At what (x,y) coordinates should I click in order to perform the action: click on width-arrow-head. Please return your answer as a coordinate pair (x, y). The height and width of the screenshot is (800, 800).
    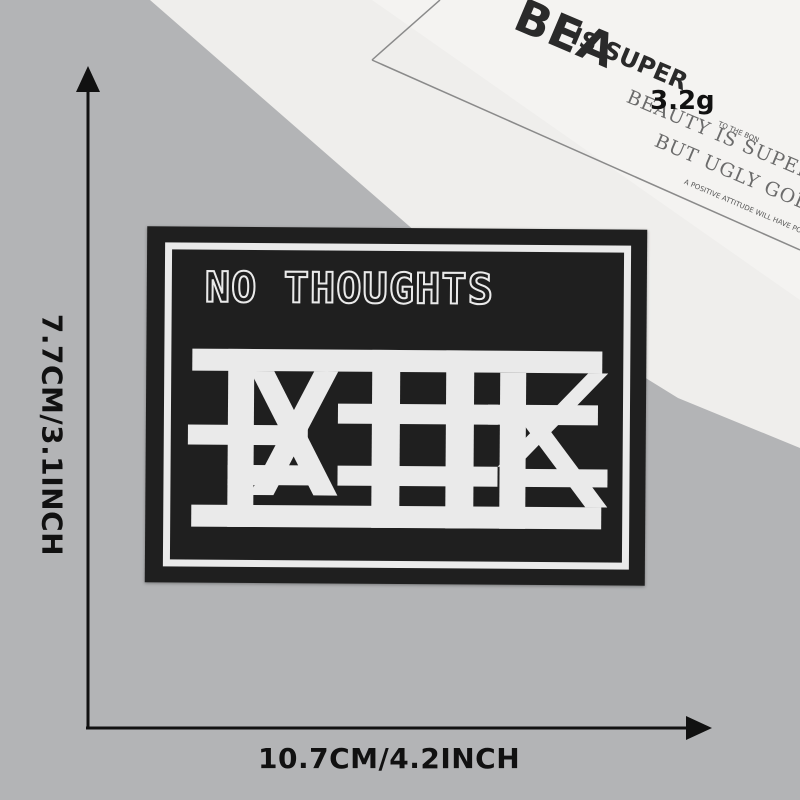
    Looking at the image, I should click on (699, 728).